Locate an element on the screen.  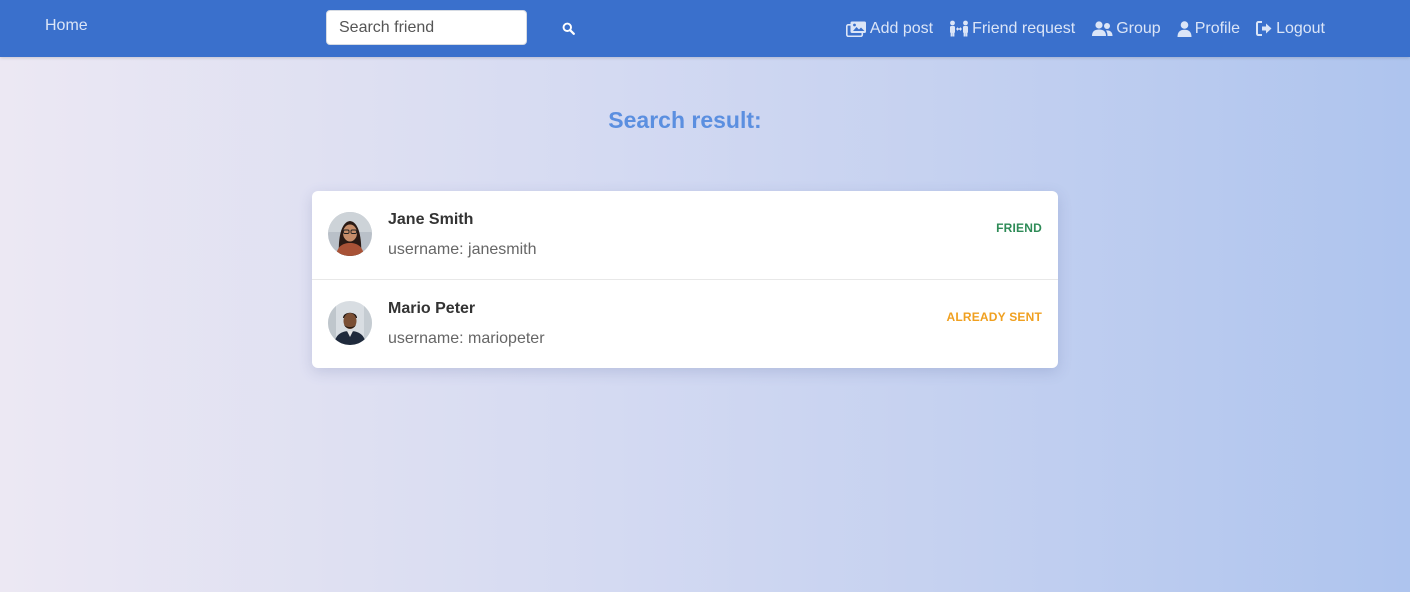
search-result-title: Search result: is located at coordinates (685, 120).